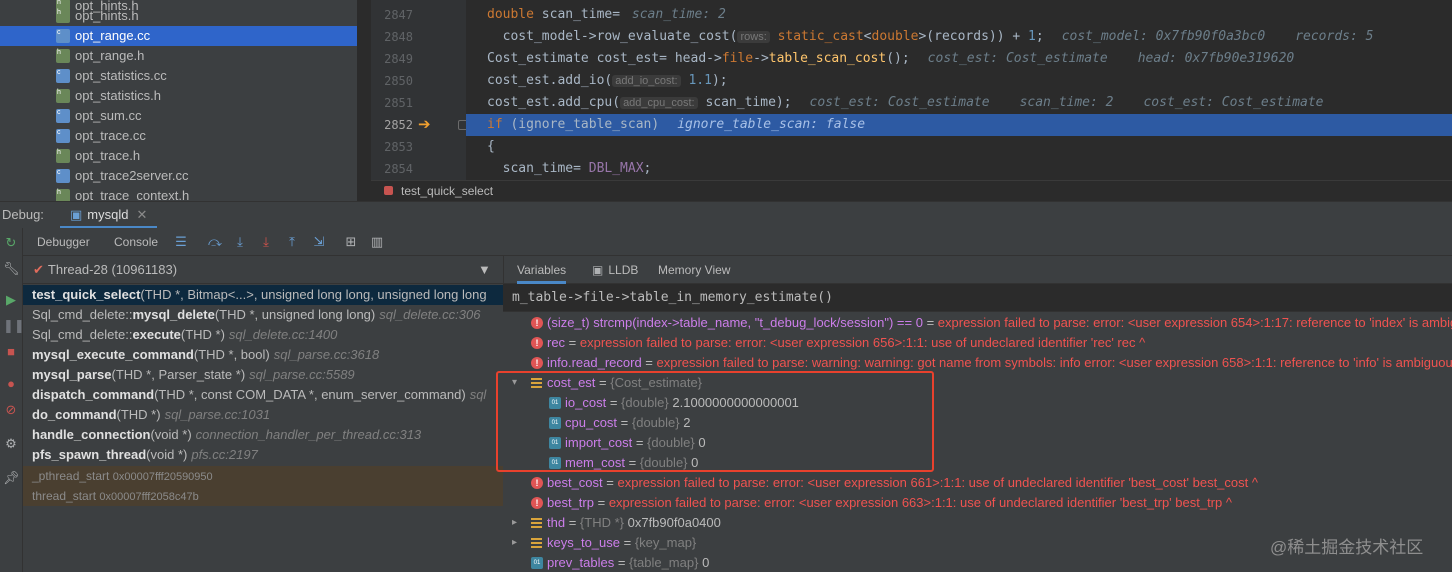 The image size is (1452, 572). I want to click on step-out-icon: ⤒, so click(292, 242).